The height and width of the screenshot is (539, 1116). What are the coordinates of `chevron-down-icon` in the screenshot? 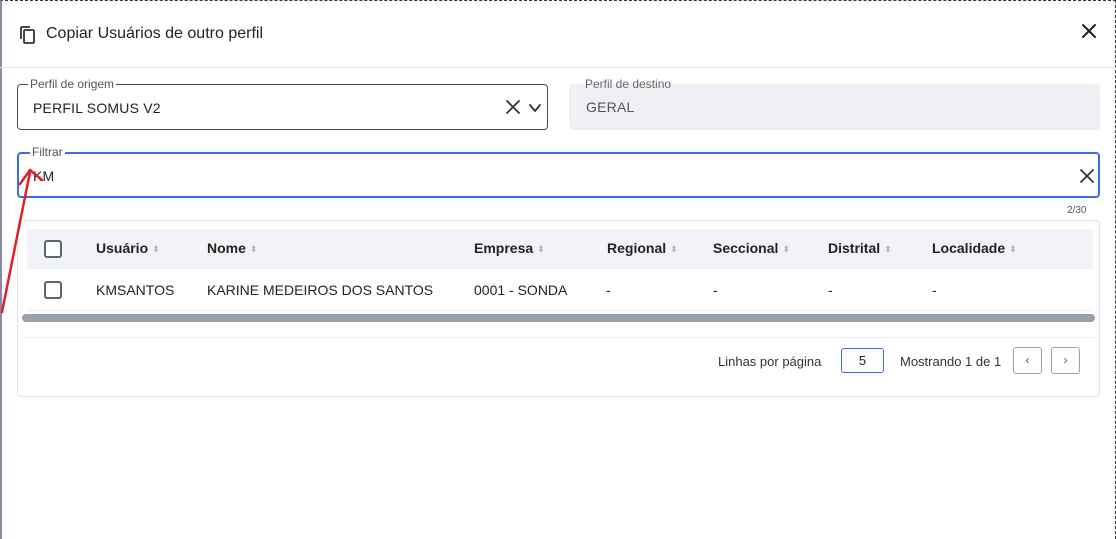 It's located at (535, 108).